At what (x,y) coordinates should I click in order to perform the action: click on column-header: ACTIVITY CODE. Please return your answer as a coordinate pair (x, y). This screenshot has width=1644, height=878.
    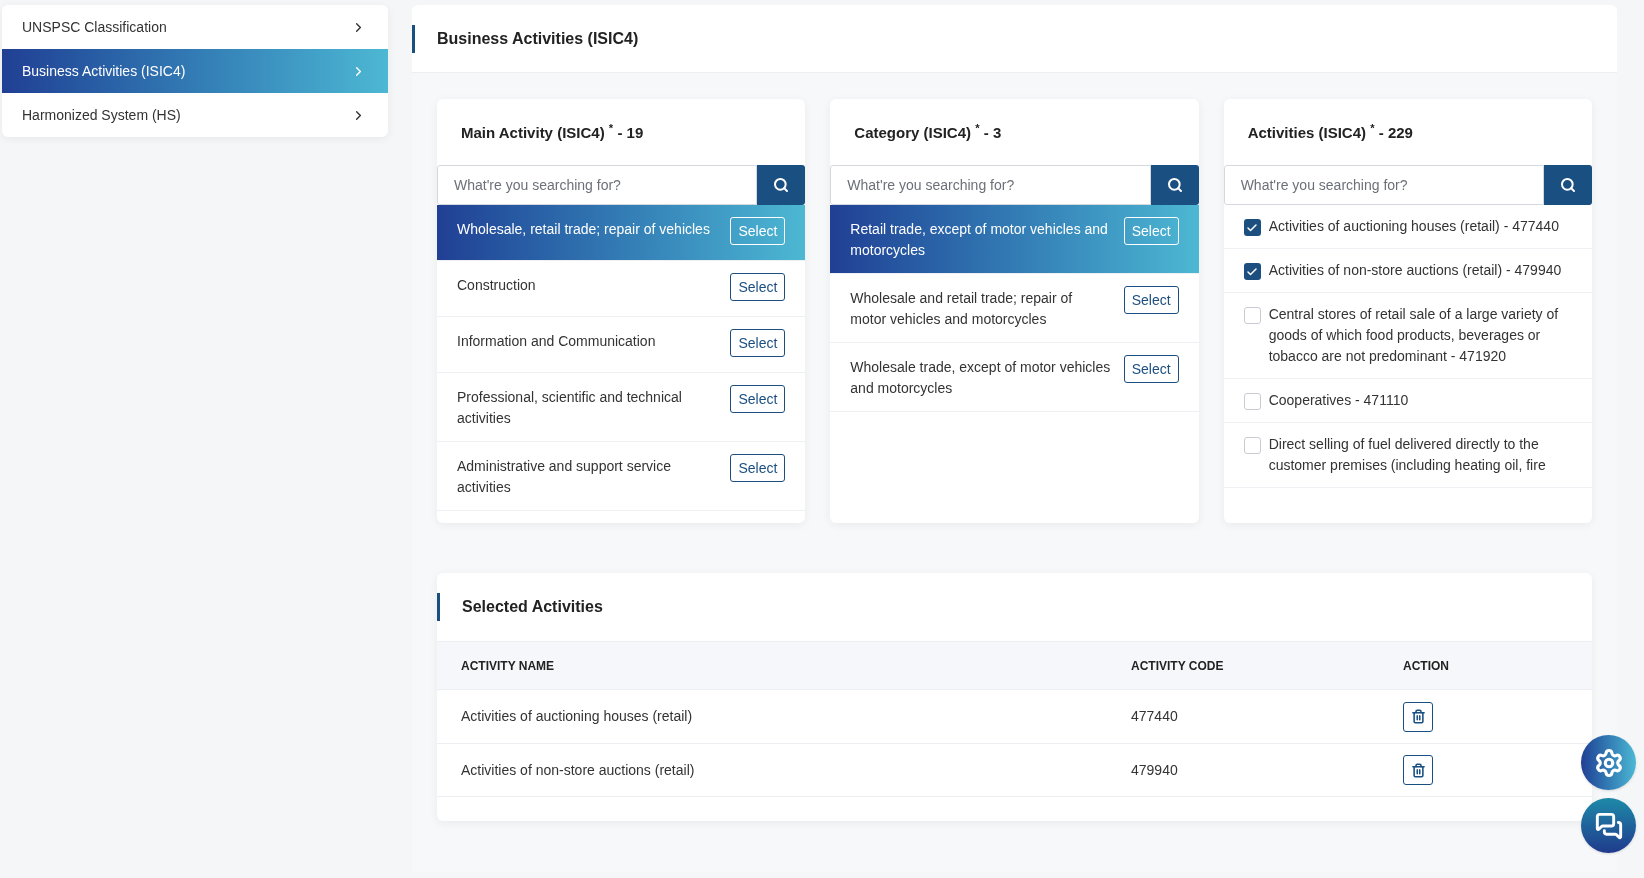
    Looking at the image, I should click on (1178, 666).